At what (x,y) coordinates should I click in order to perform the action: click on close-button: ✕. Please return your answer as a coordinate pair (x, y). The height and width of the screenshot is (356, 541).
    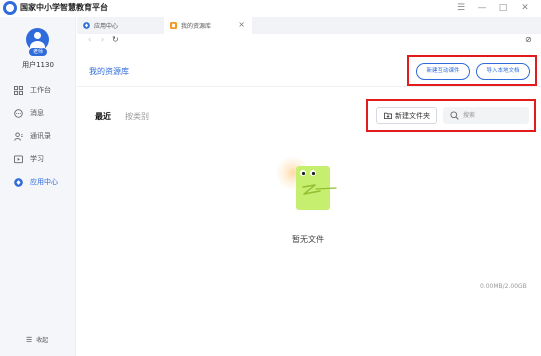
    Looking at the image, I should click on (525, 8).